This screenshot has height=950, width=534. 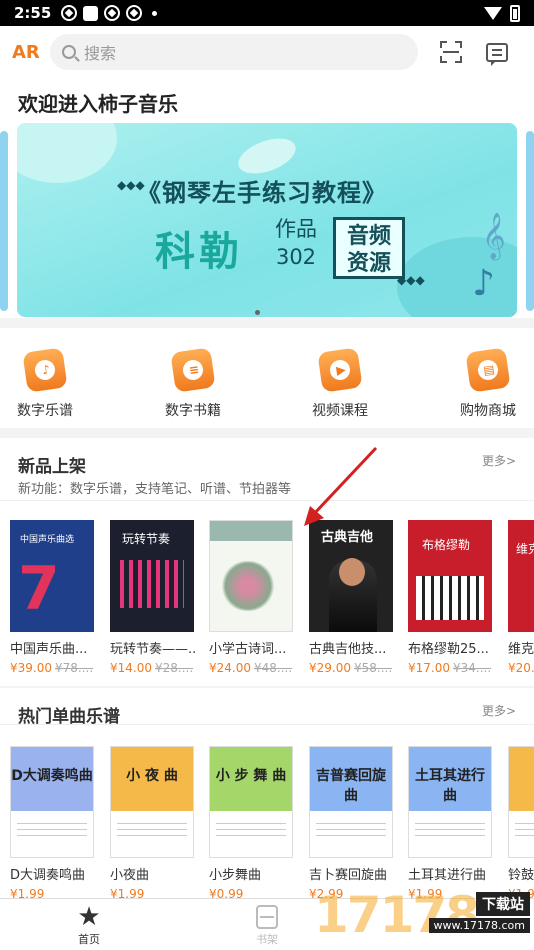 I want to click on banner-box-line1: 音频, so click(x=368, y=236).